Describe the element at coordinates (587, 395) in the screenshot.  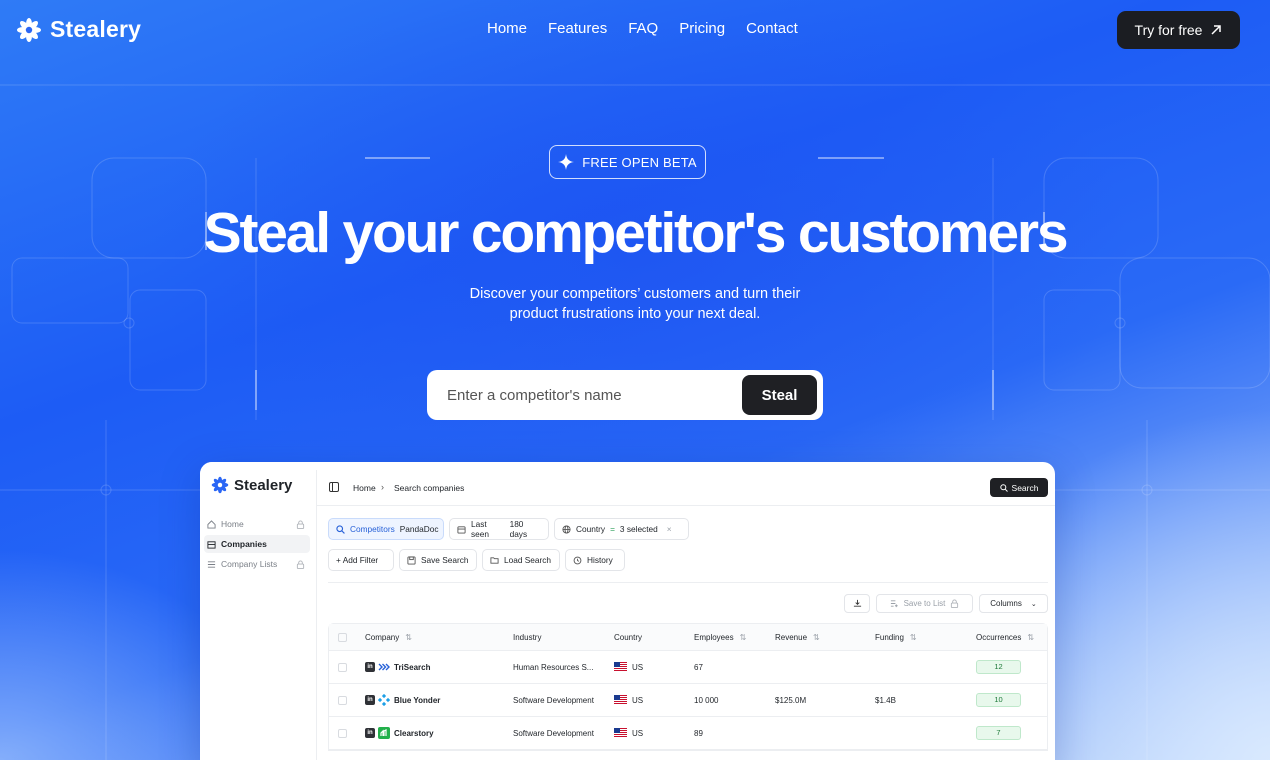
I see `competitor-search-input` at that location.